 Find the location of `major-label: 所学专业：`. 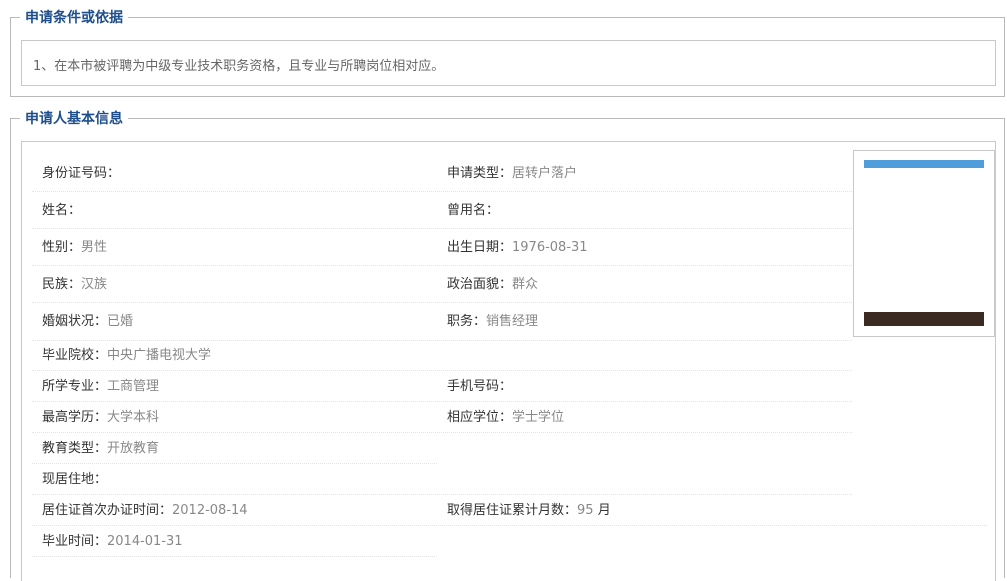

major-label: 所学专业： is located at coordinates (75, 386).